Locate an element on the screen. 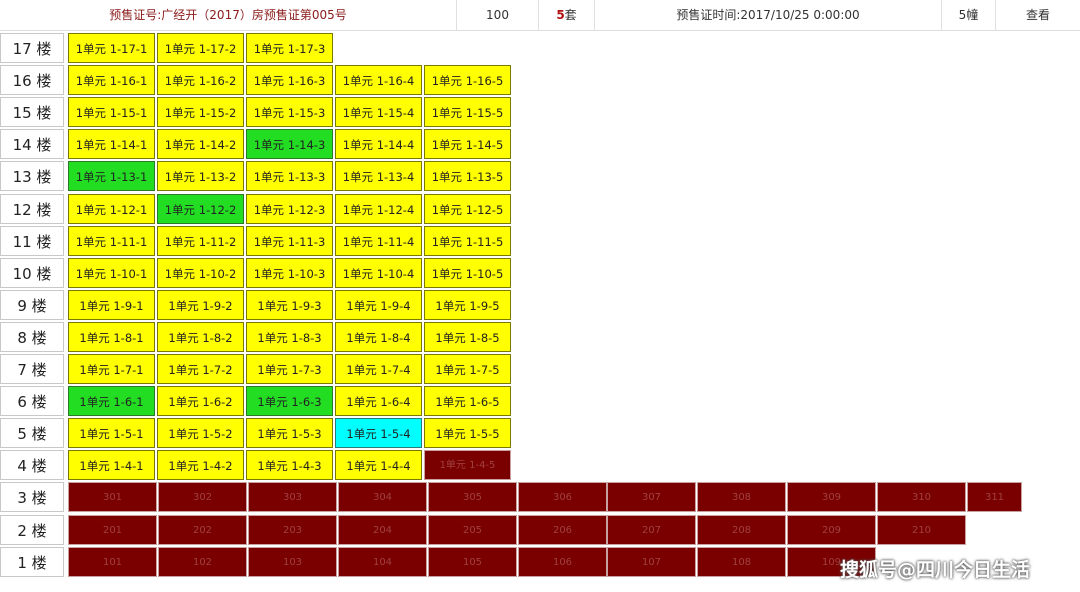 This screenshot has width=1080, height=592. unit-cell: 207 is located at coordinates (651, 530).